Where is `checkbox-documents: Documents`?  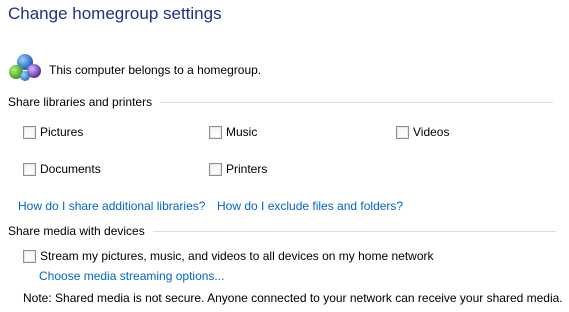 checkbox-documents: Documents is located at coordinates (62, 169).